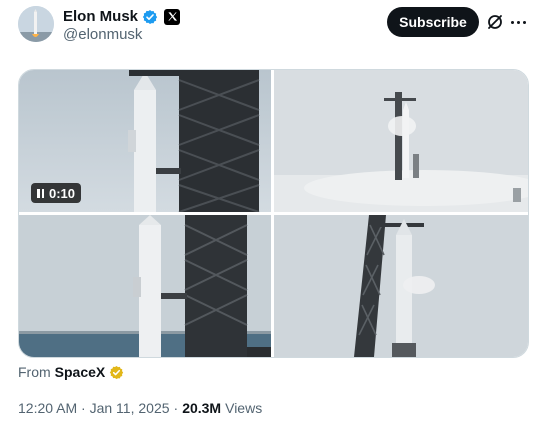  Describe the element at coordinates (244, 408) in the screenshot. I see `views-label: Views` at that location.